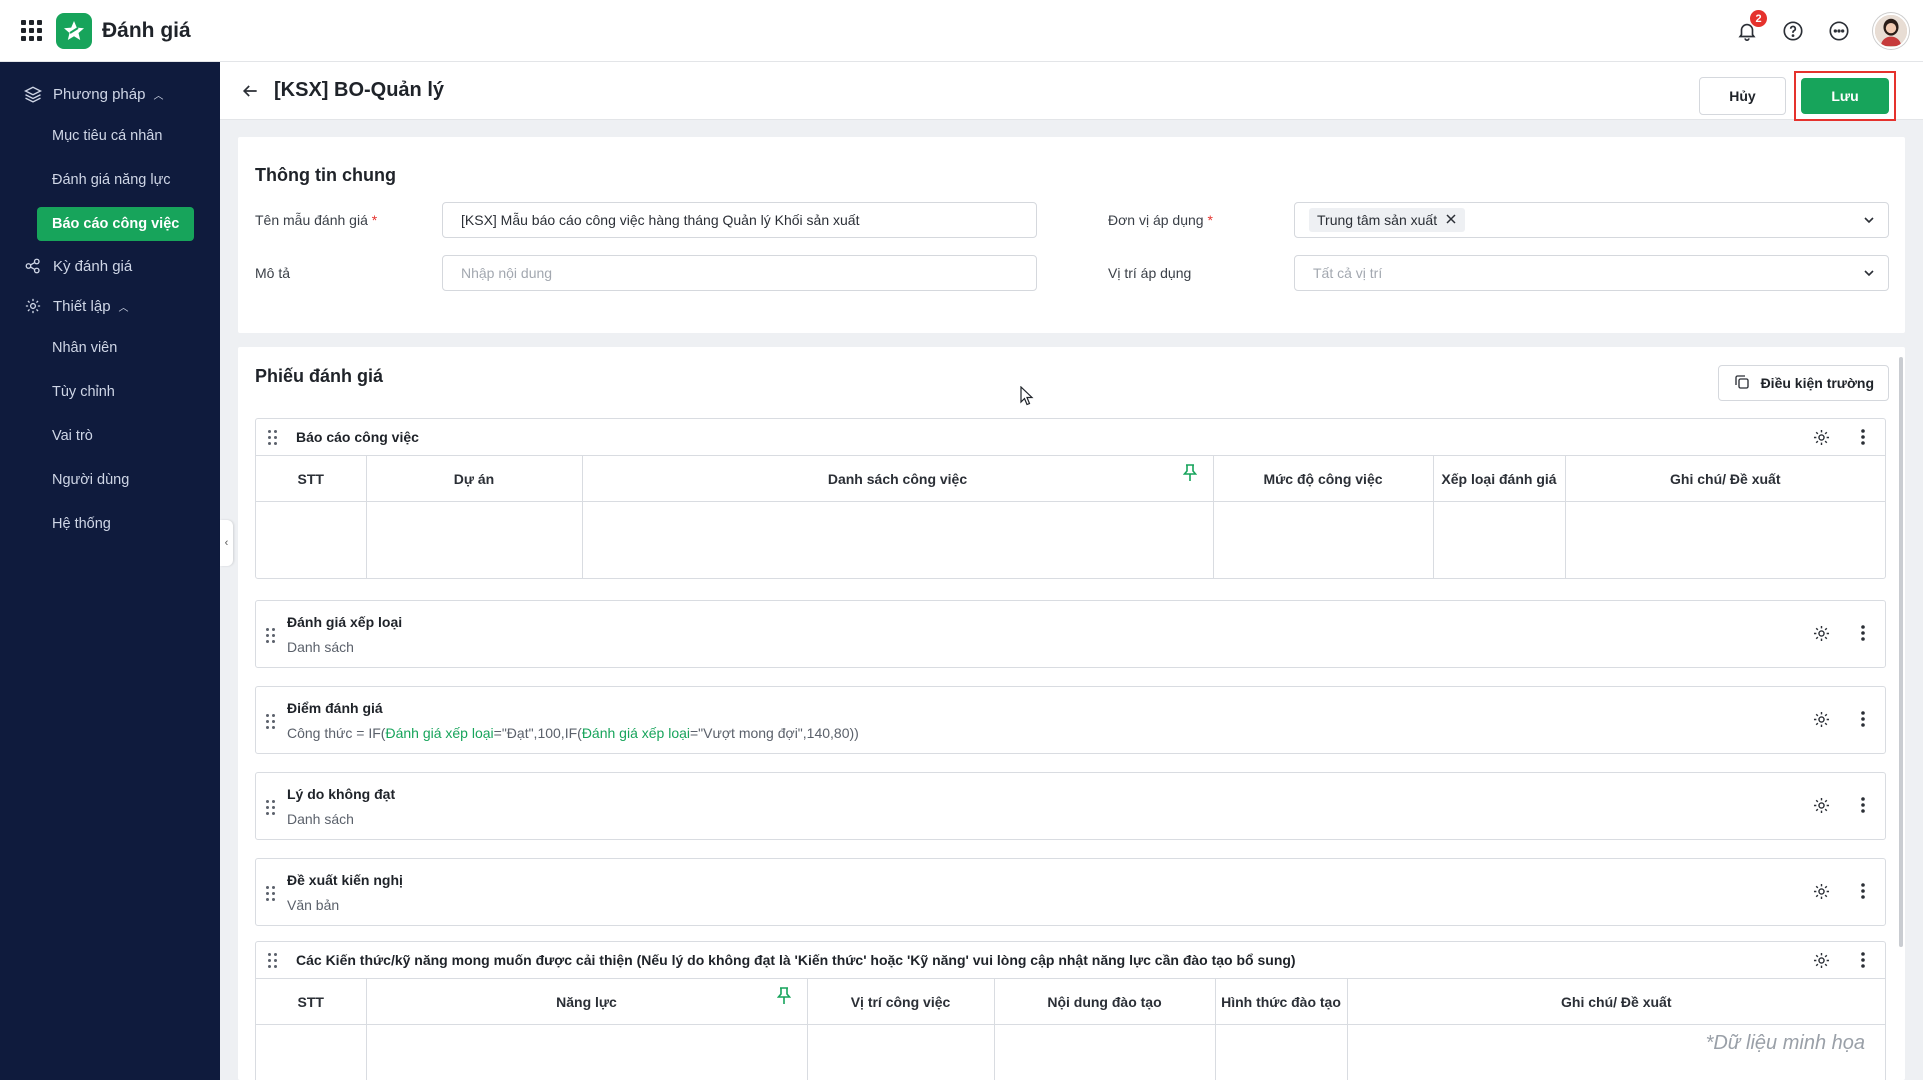  What do you see at coordinates (115, 224) in the screenshot?
I see `sidebar-item-work-report: Báo cáo công việc` at bounding box center [115, 224].